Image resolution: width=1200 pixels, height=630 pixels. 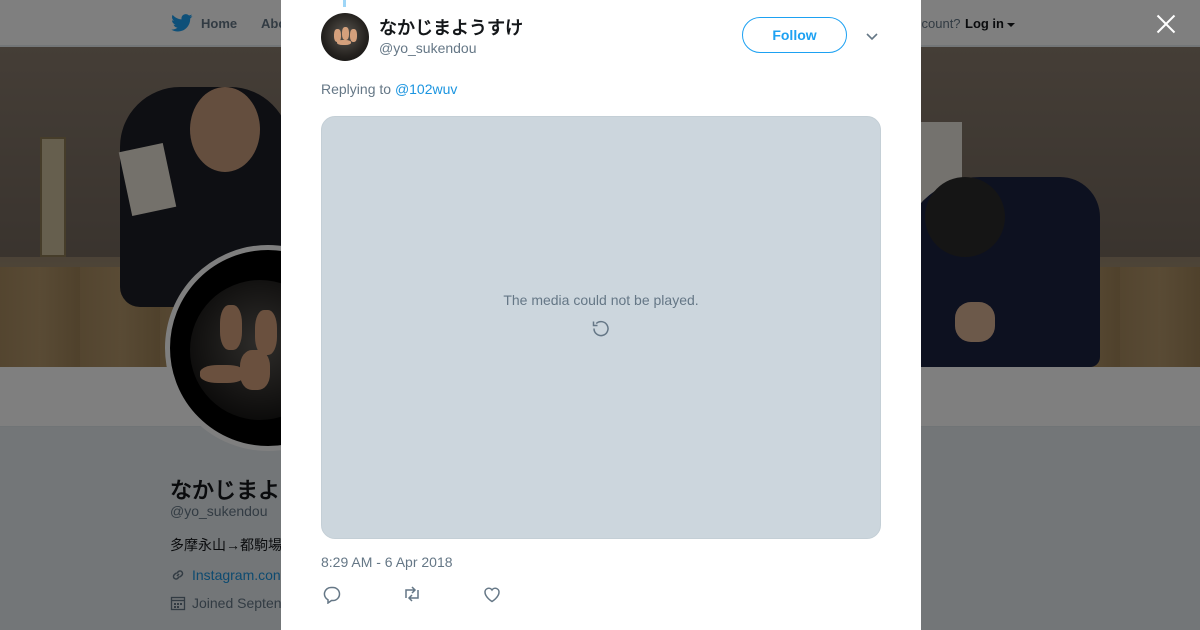 I want to click on tweet-author-avatar, so click(x=345, y=37).